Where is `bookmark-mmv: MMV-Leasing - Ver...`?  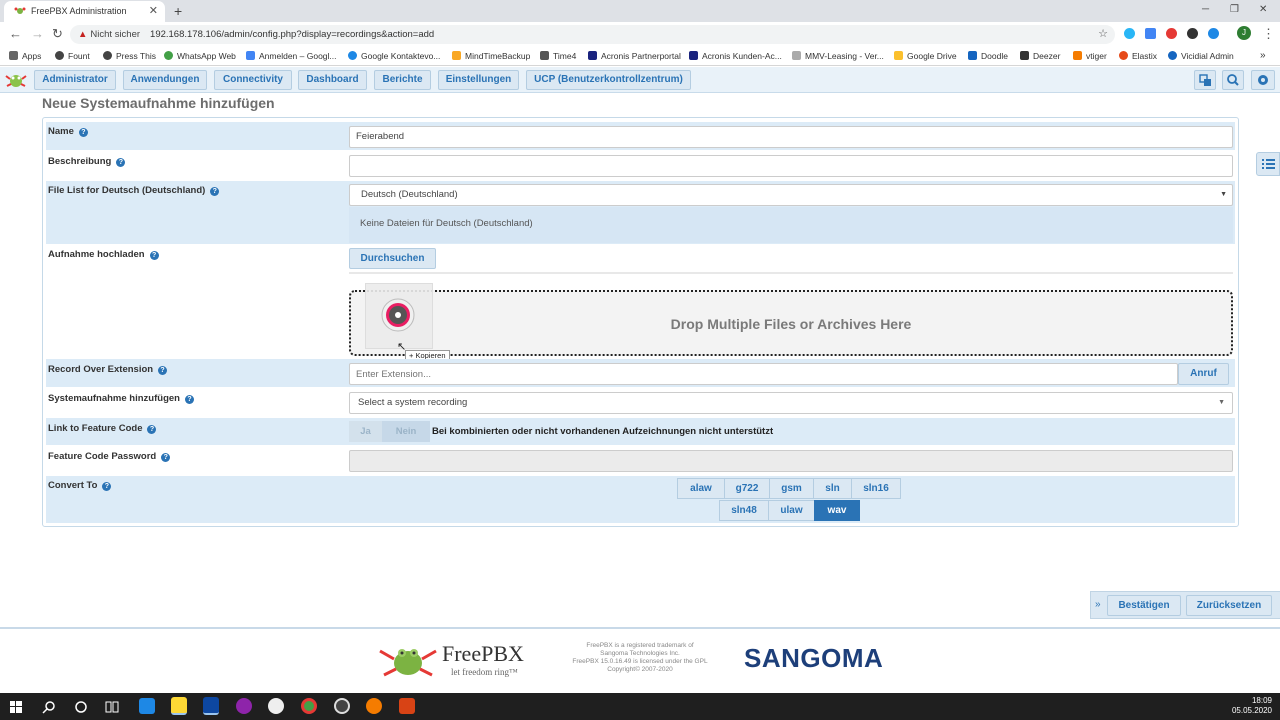
bookmark-mmv: MMV-Leasing - Ver... is located at coordinates (838, 56).